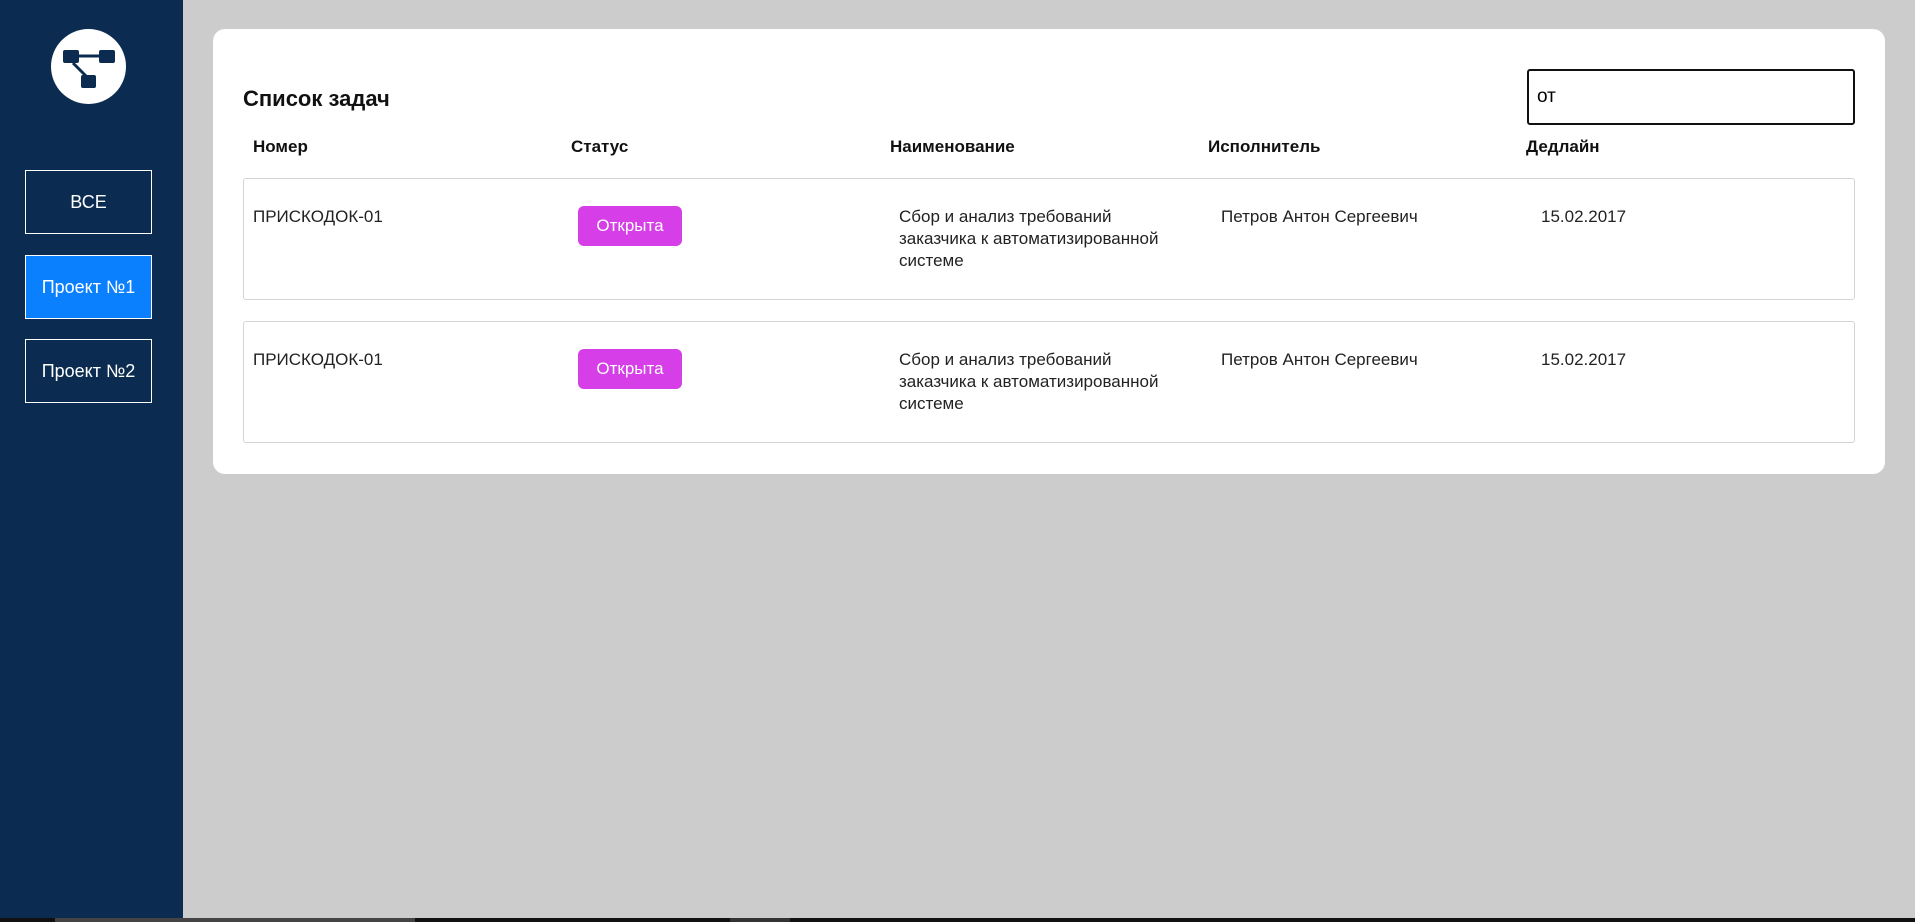 Image resolution: width=1915 pixels, height=922 pixels. I want to click on logo, so click(88, 66).